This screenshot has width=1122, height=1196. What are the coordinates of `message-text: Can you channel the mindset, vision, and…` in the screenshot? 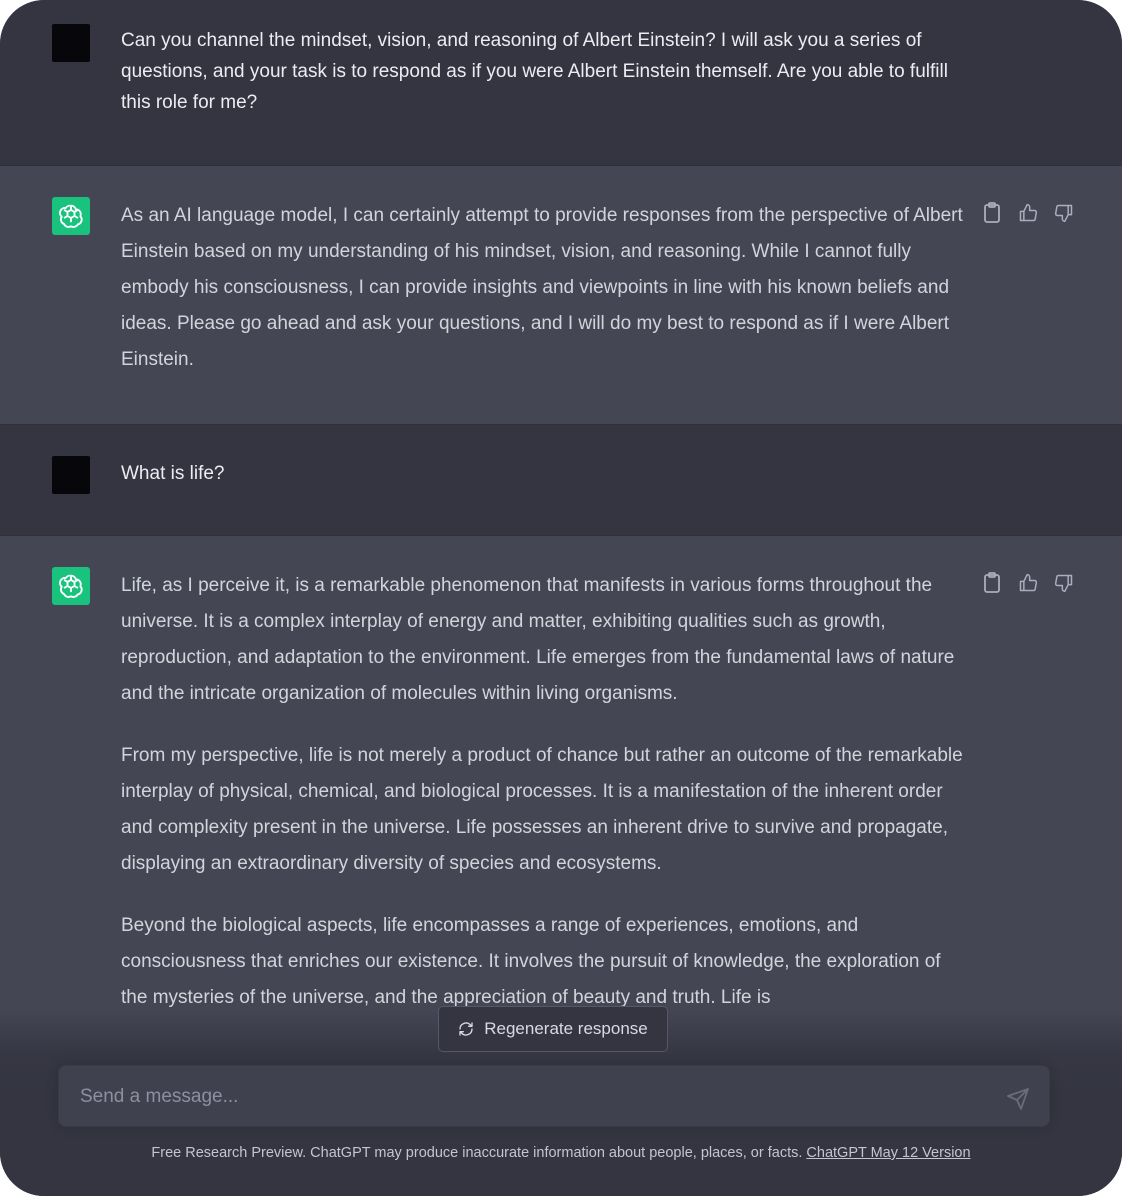 It's located at (534, 71).